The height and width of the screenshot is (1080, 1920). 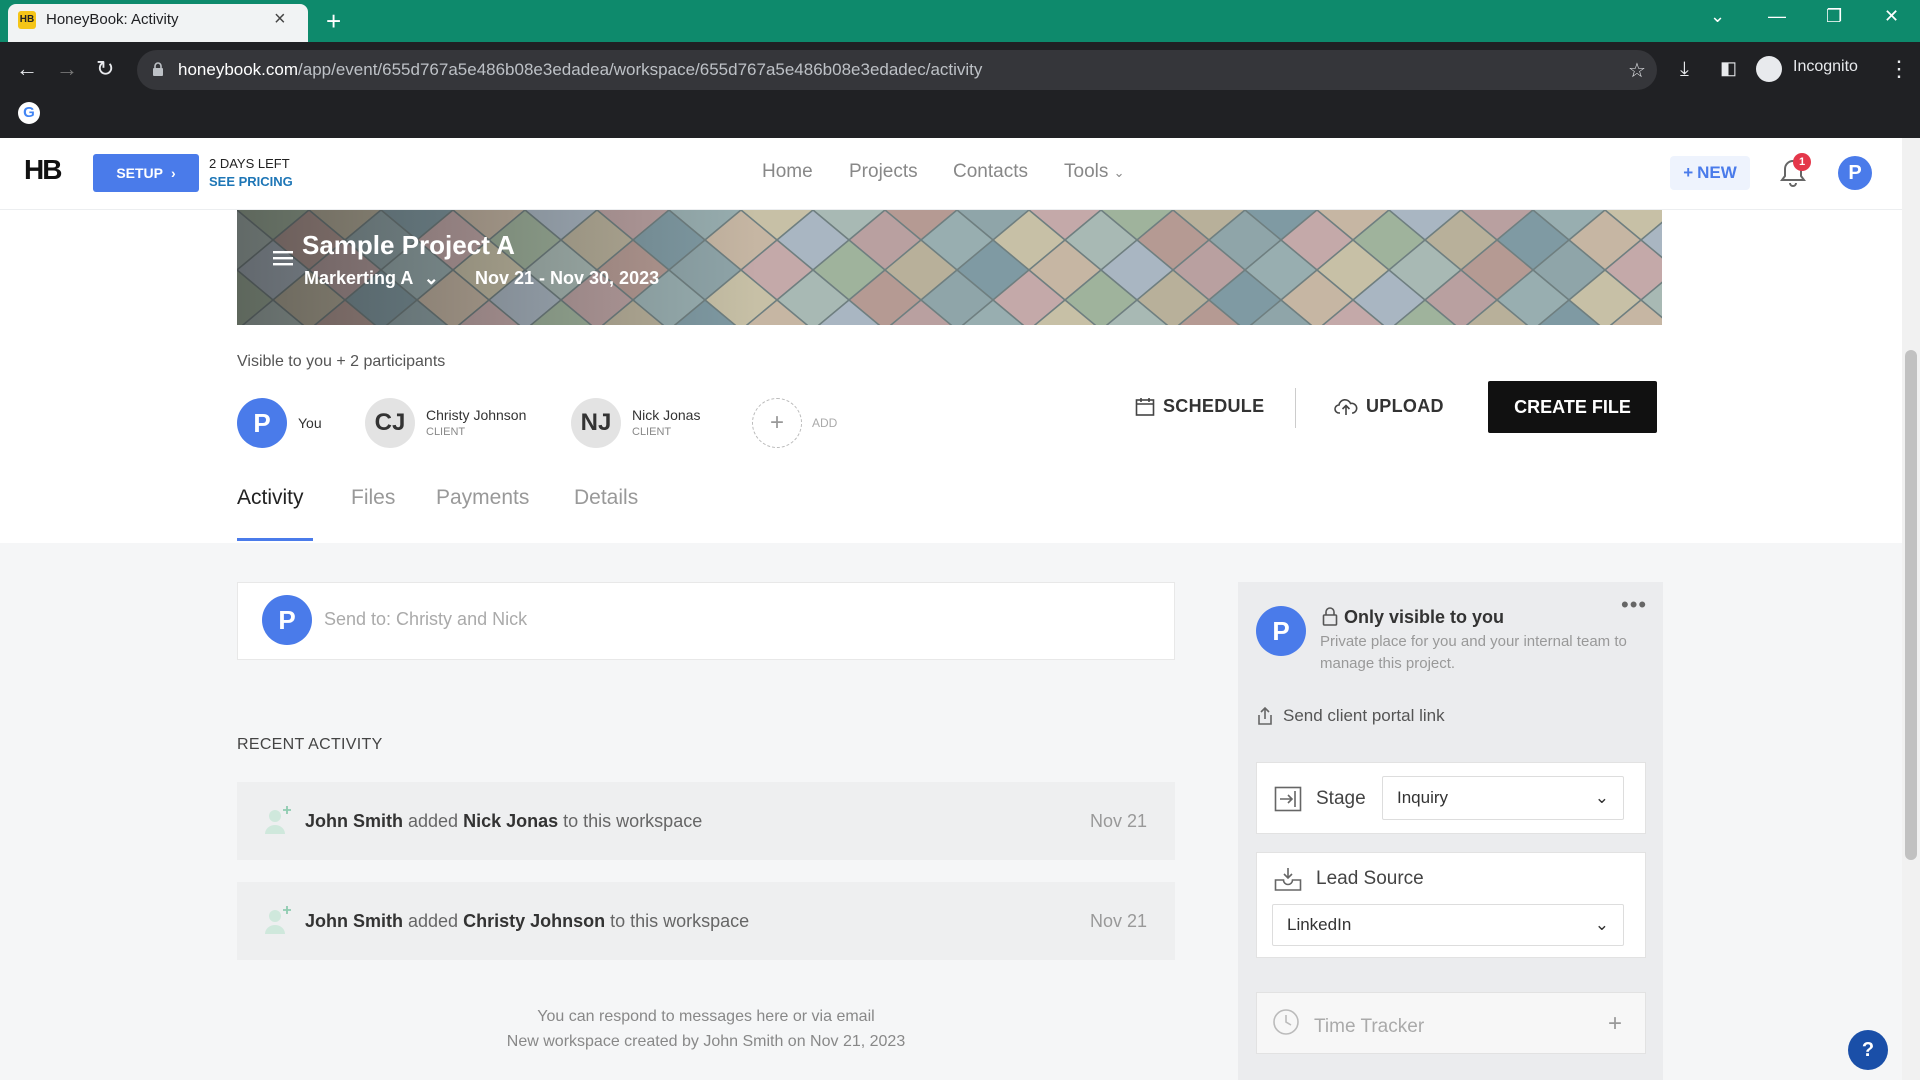 I want to click on add-time-icon: +, so click(x=1615, y=1024).